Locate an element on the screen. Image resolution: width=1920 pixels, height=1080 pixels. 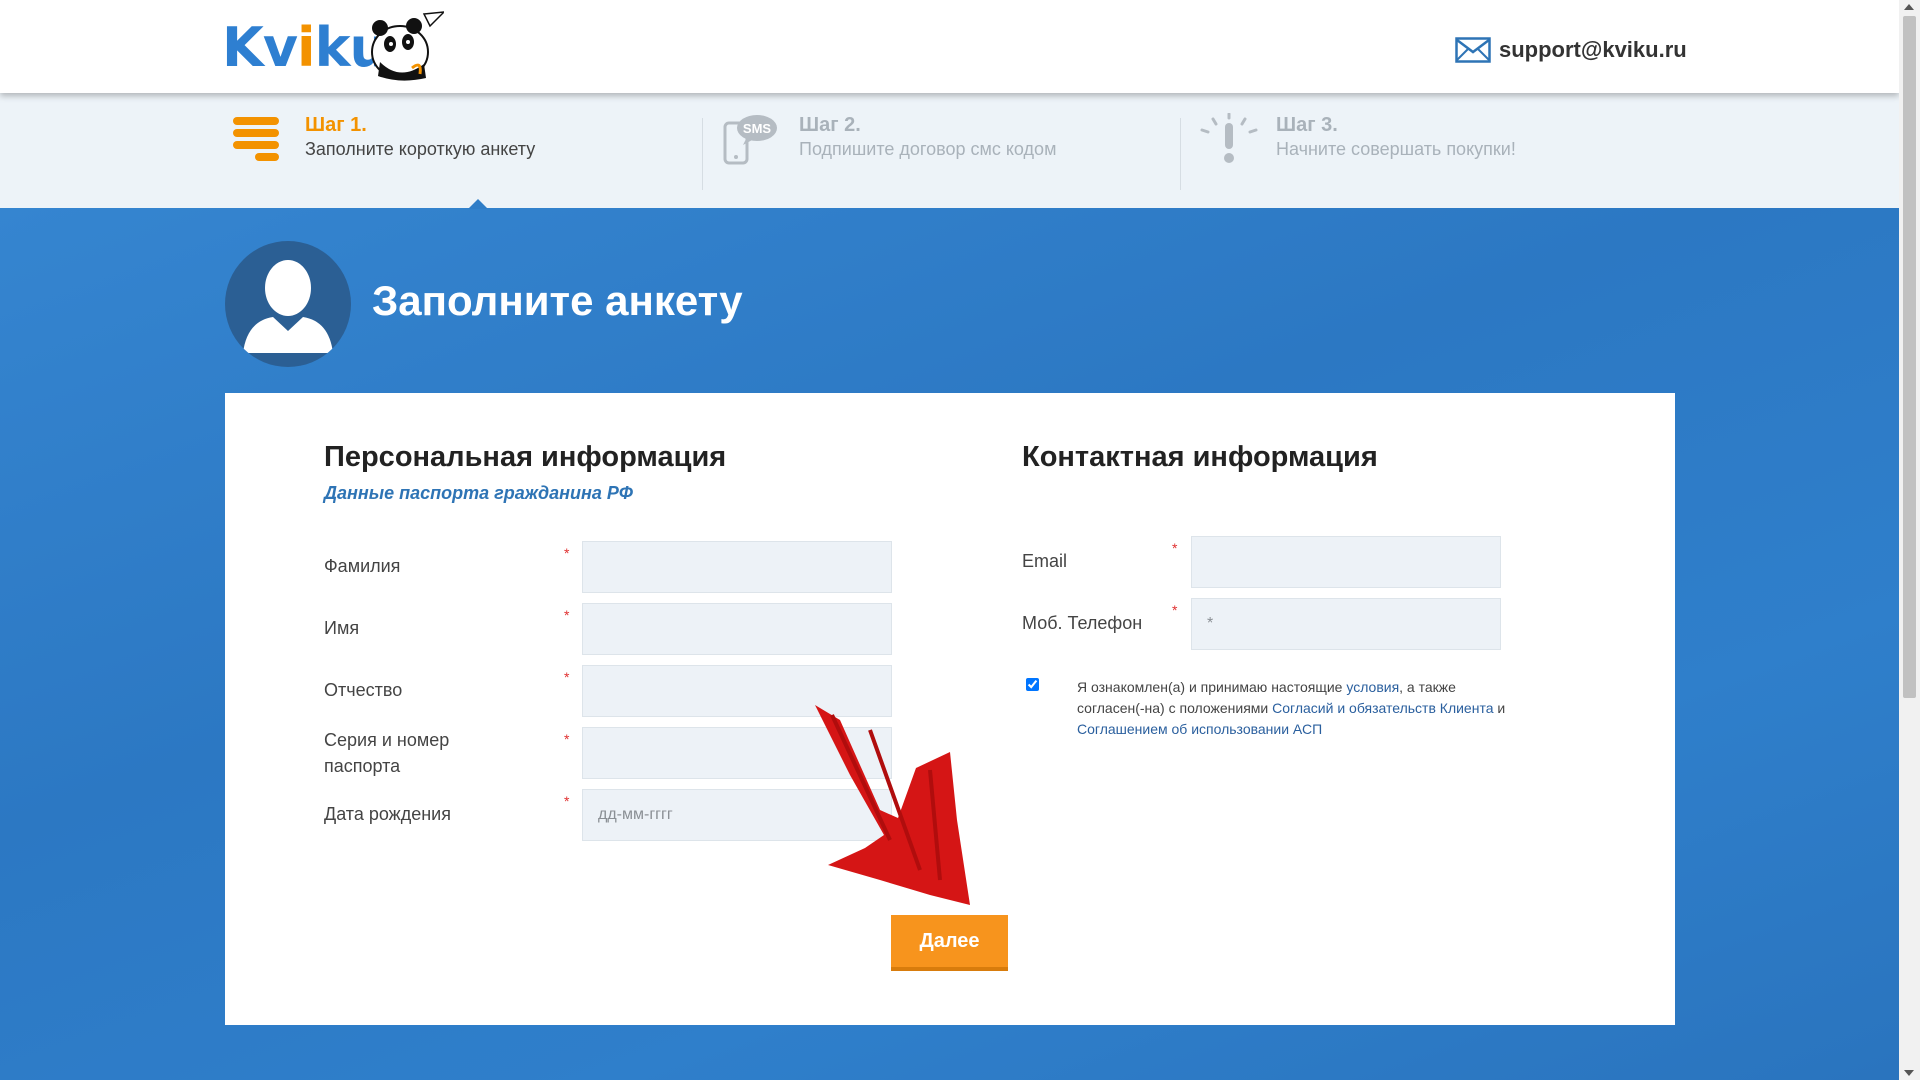
first-name-input is located at coordinates (737, 629).